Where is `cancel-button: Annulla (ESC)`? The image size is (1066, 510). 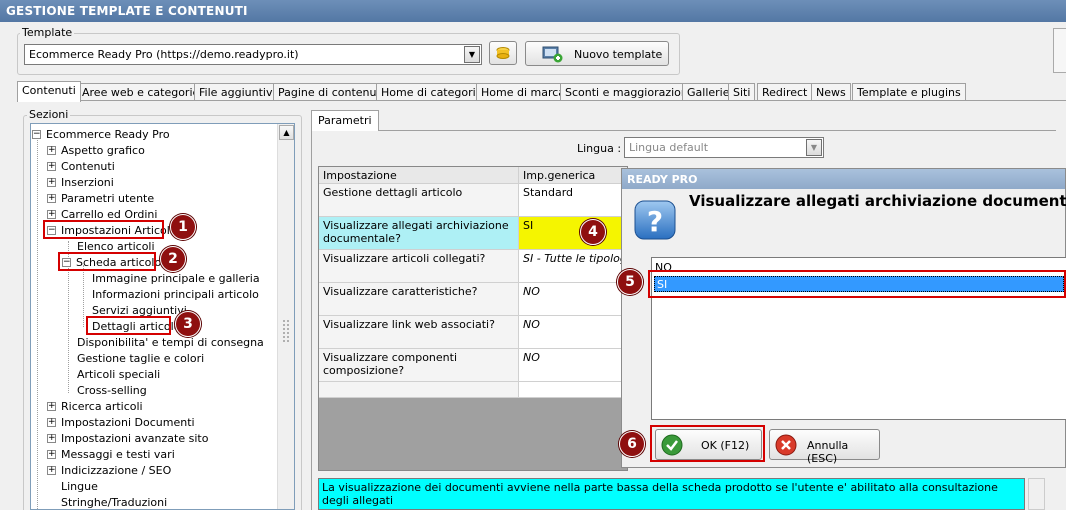 cancel-button: Annulla (ESC) is located at coordinates (824, 447).